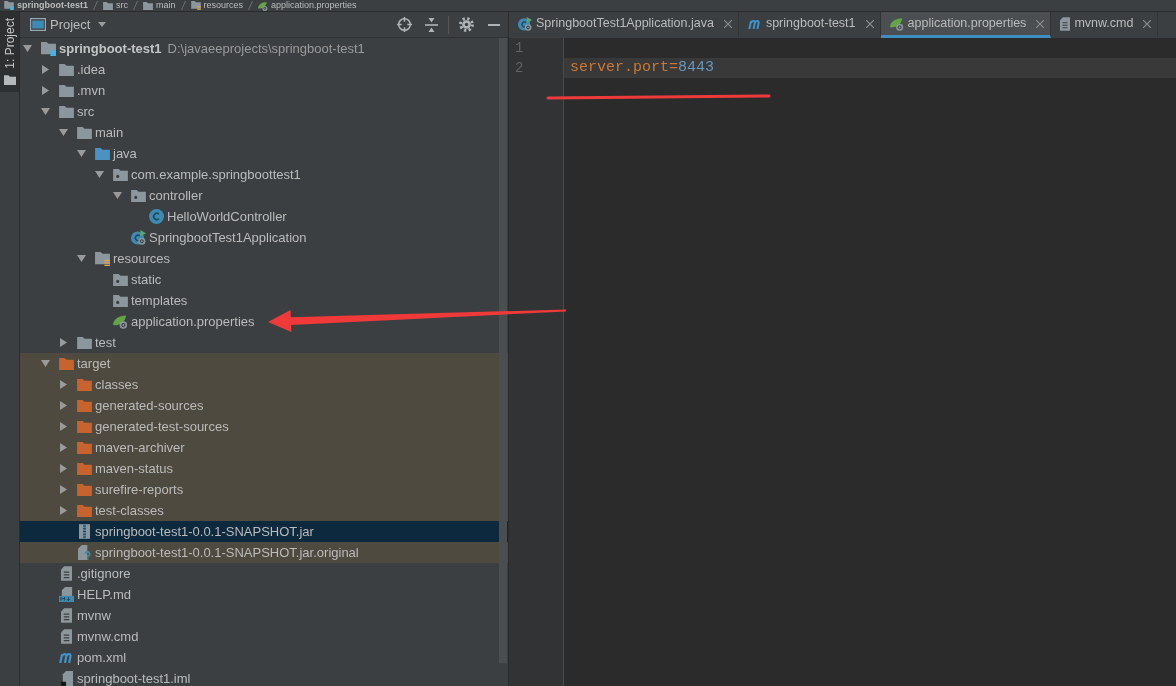 This screenshot has height=686, width=1176. Describe the element at coordinates (466, 24) in the screenshot. I see `settings-icon` at that location.